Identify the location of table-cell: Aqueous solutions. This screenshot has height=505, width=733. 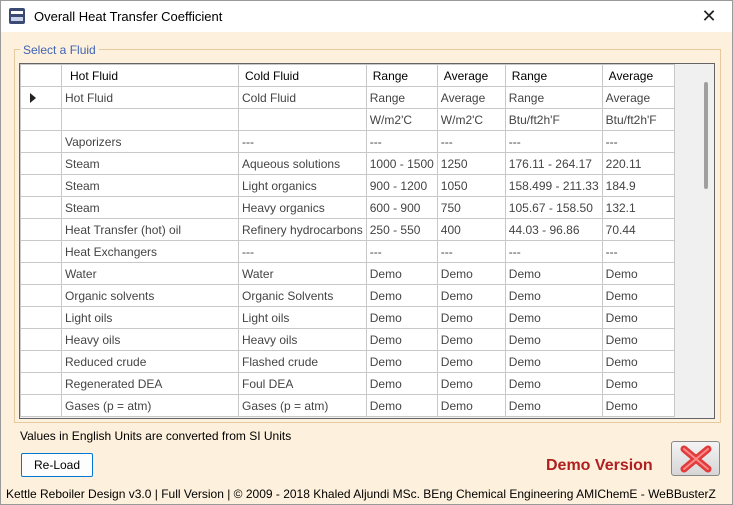
(302, 163).